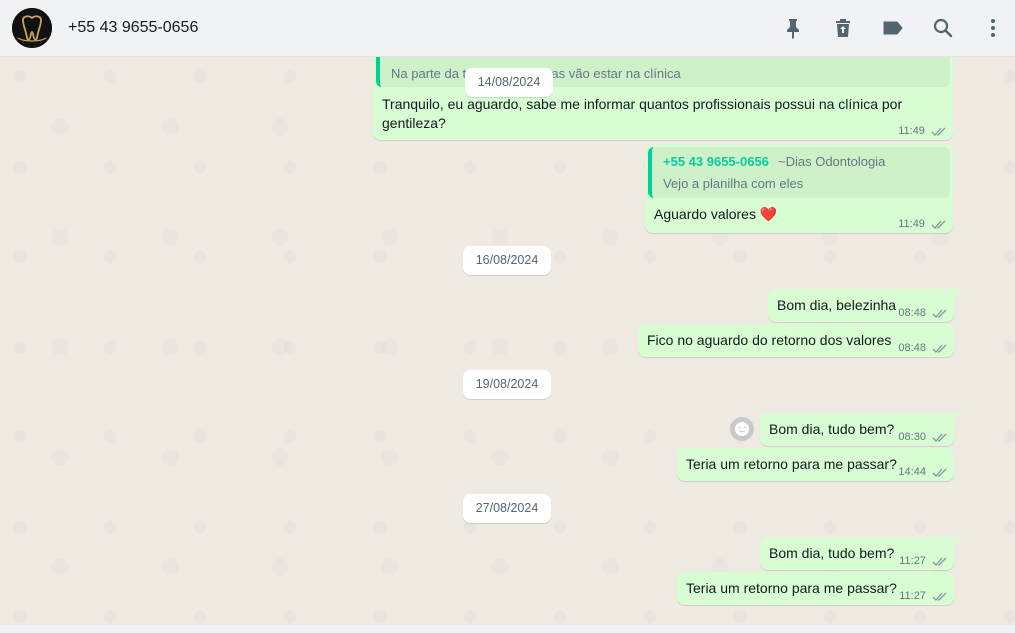 This screenshot has height=633, width=1015. What do you see at coordinates (133, 28) in the screenshot?
I see `contact-name: +55 43 9655-0656` at bounding box center [133, 28].